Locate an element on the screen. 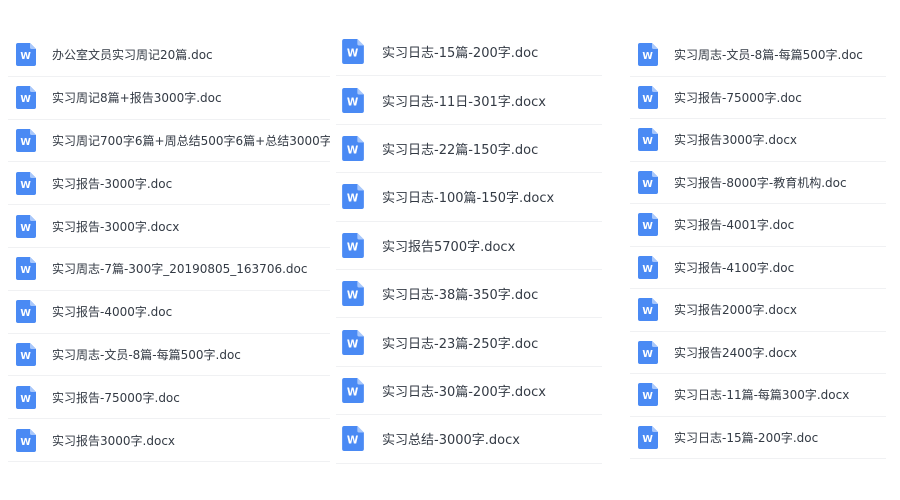 The image size is (900, 500). file-list-item: W 实习日志-11日-301字.docx is located at coordinates (469, 100).